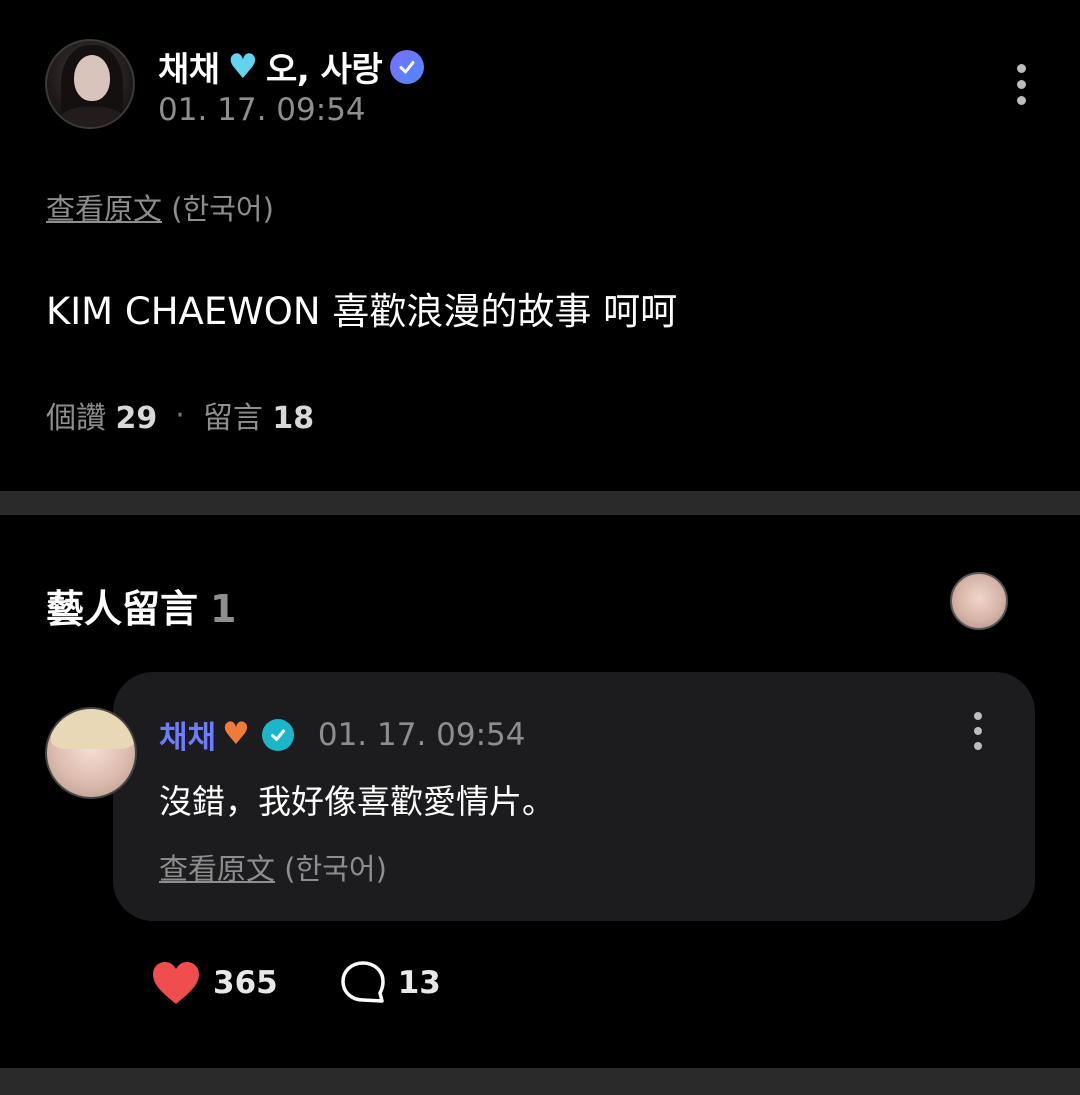  Describe the element at coordinates (243, 66) in the screenshot. I see `cyan-heart-icon: ♥` at that location.